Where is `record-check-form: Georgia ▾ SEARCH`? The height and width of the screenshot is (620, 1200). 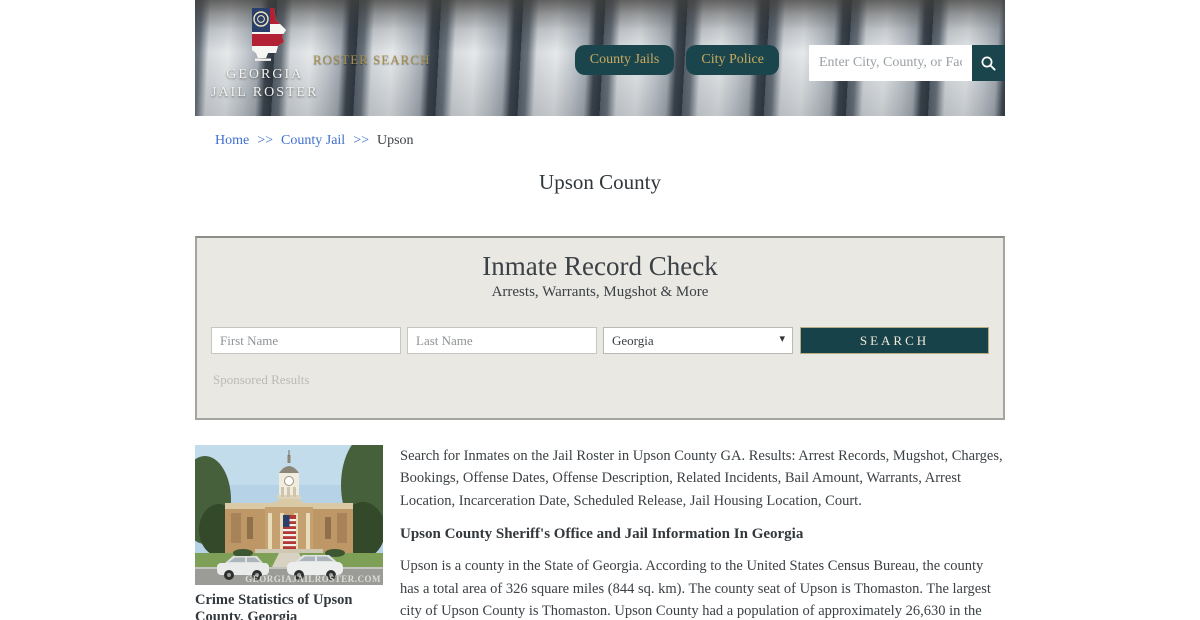
record-check-form: Georgia ▾ SEARCH is located at coordinates (600, 340).